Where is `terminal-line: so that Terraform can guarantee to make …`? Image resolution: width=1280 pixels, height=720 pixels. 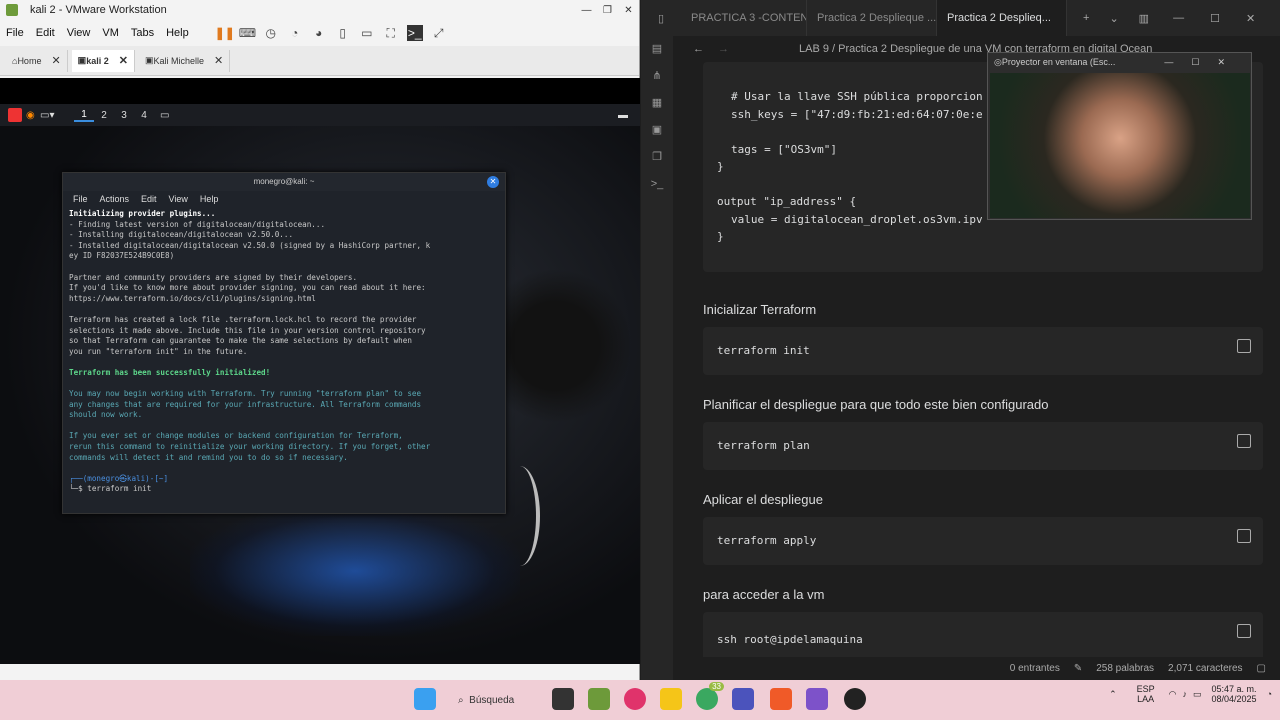
terminal-line: so that Terraform can guarantee to make … is located at coordinates (240, 341).